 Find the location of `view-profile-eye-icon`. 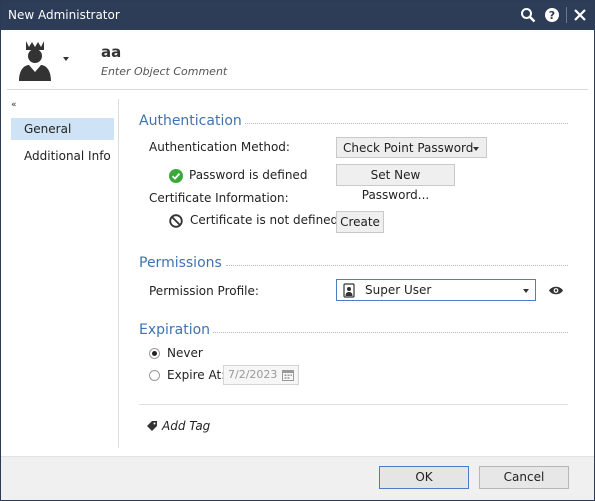

view-profile-eye-icon is located at coordinates (556, 290).